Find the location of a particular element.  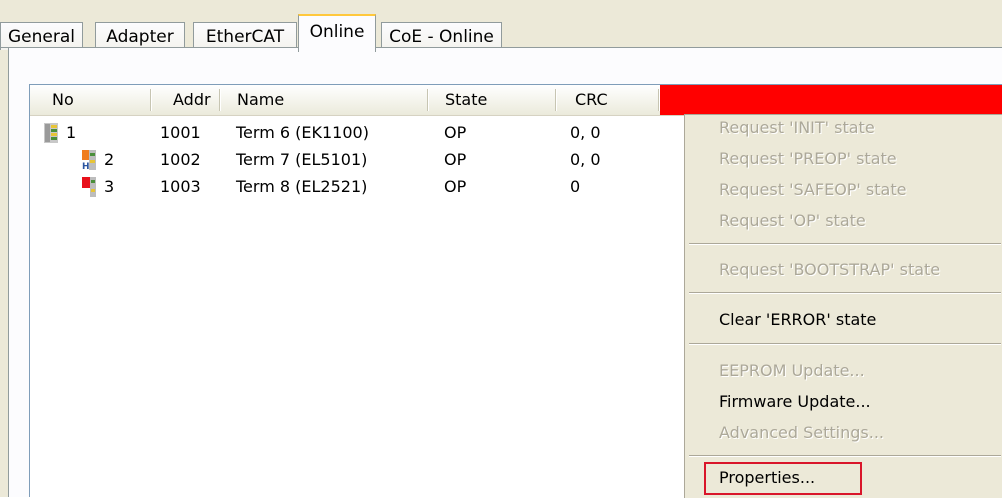

menu-item-request-safeop: Request 'SAFEOP' state is located at coordinates (812, 190).